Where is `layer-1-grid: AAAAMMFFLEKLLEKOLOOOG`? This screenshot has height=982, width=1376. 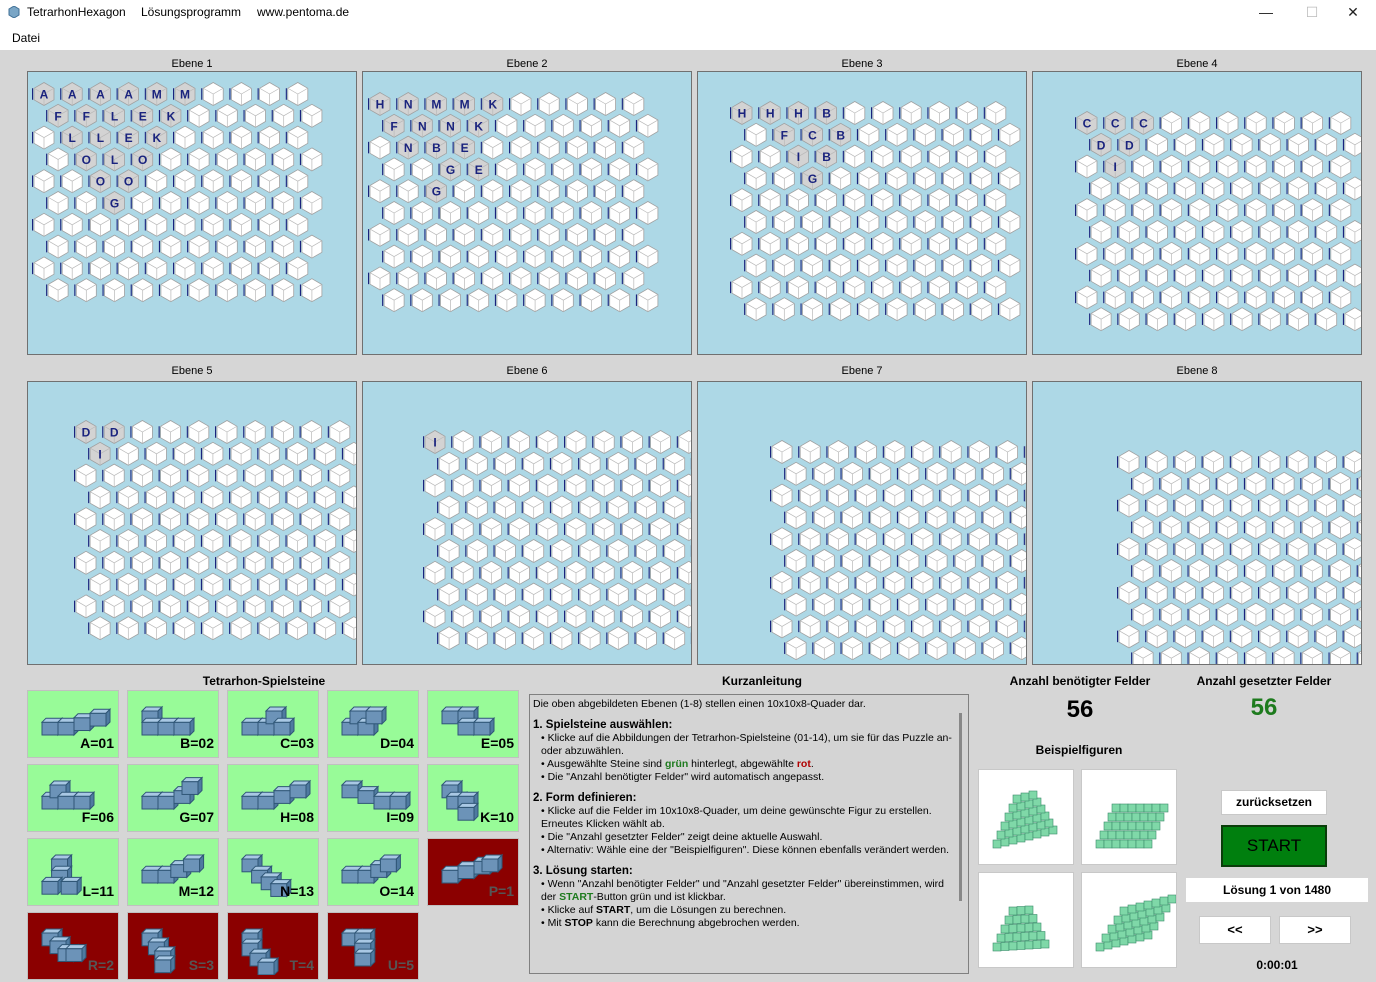 layer-1-grid: AAAAMMFFLEKLLEKOLOOOG is located at coordinates (192, 213).